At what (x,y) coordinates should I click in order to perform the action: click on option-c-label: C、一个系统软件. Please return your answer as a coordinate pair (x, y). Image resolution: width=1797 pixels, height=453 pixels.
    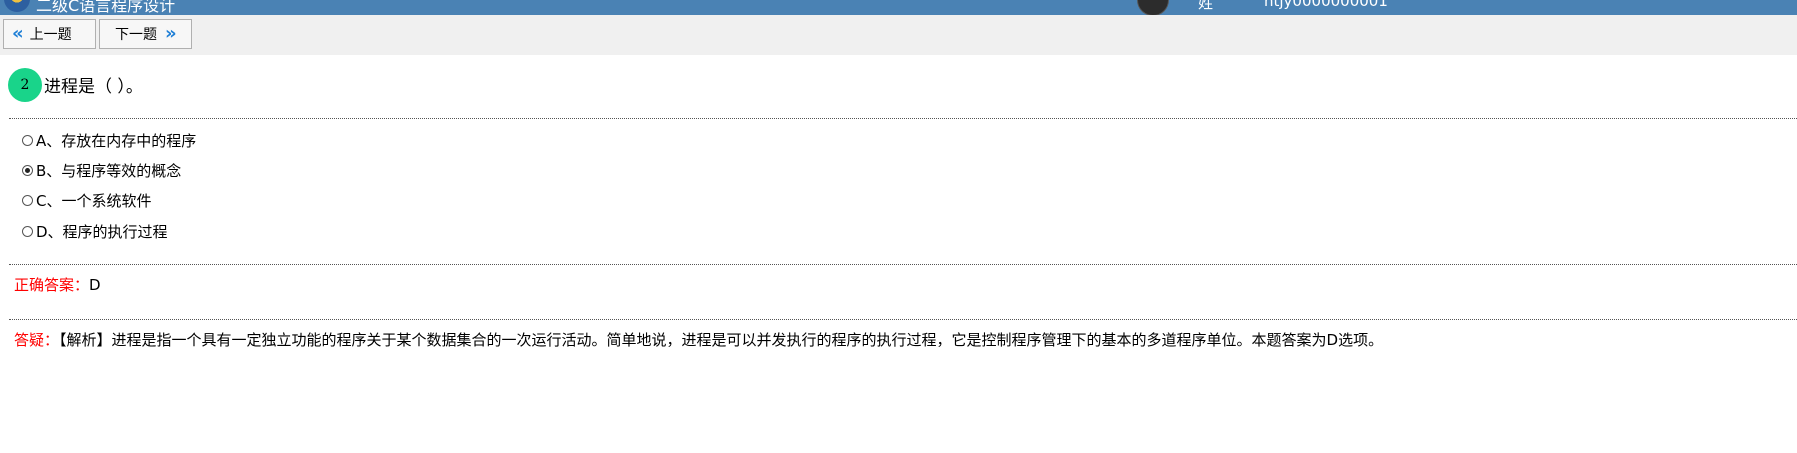
    Looking at the image, I should click on (94, 201).